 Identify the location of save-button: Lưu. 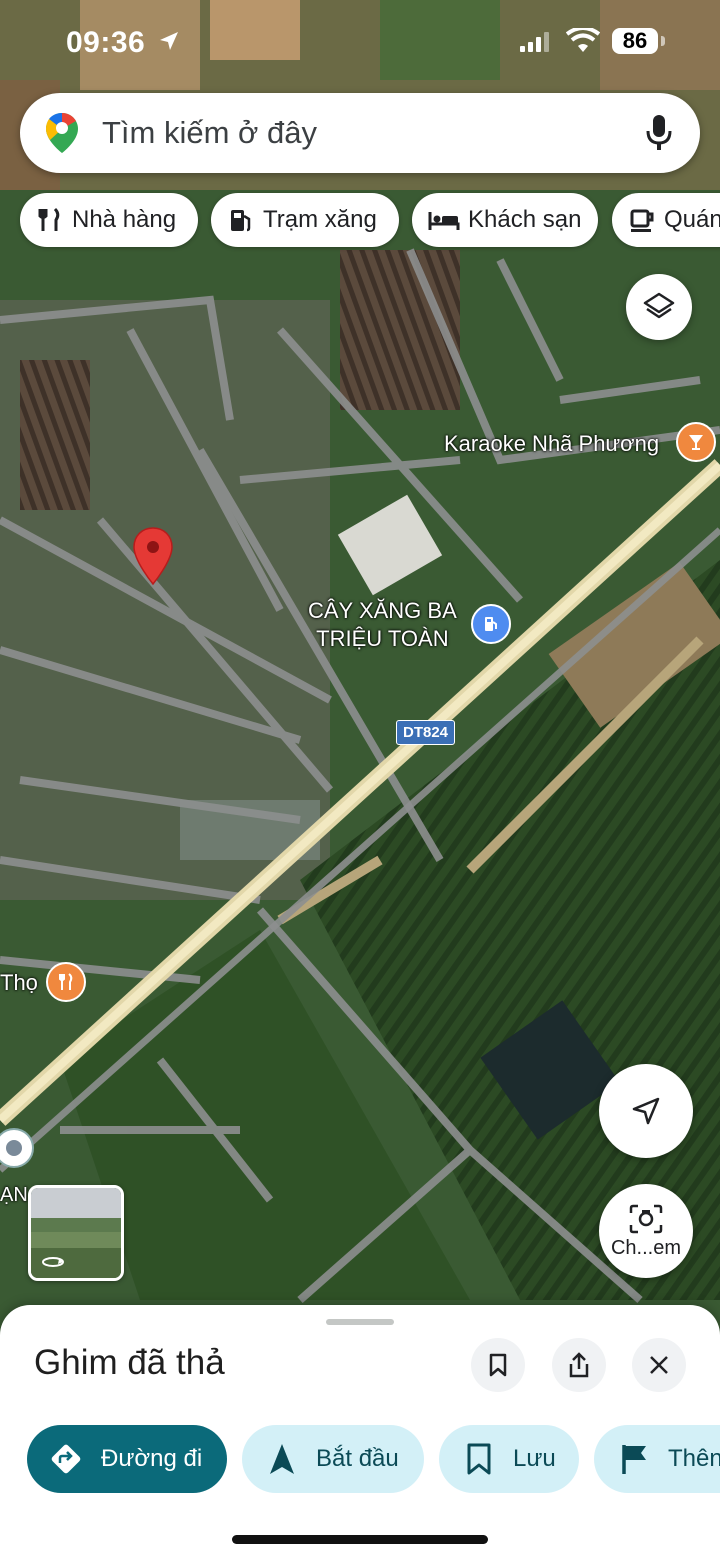
(509, 1459).